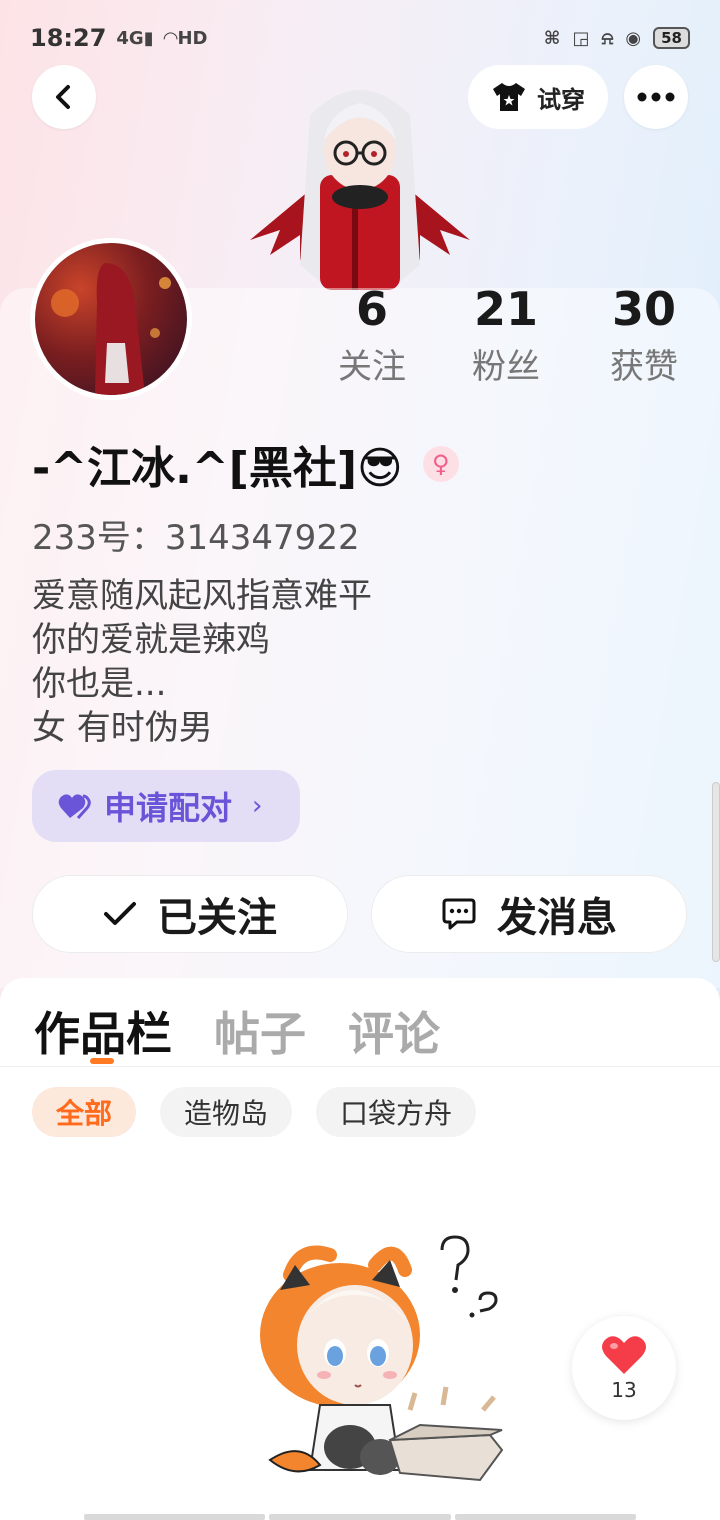 The width and height of the screenshot is (720, 1520). I want to click on stat-followers: 21 粉丝, so click(506, 335).